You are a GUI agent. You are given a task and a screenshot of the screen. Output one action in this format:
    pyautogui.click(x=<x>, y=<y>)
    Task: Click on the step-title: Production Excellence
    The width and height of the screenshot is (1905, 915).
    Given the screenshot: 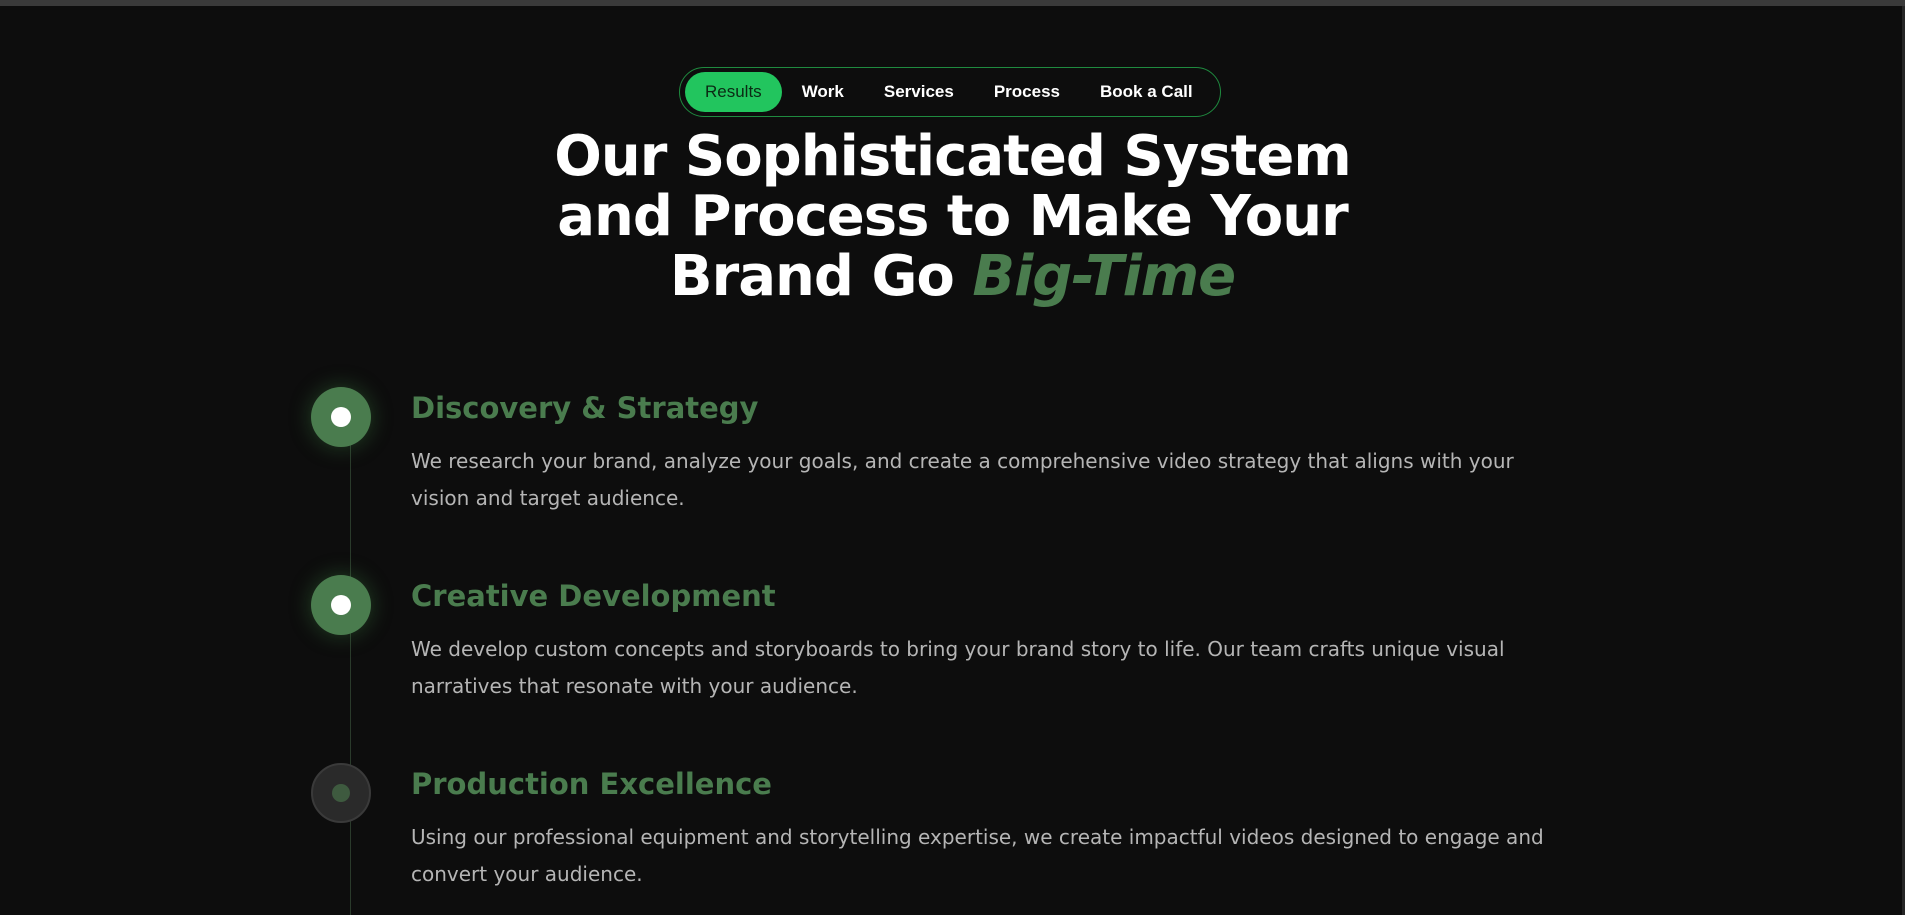 What is the action you would take?
    pyautogui.click(x=591, y=784)
    